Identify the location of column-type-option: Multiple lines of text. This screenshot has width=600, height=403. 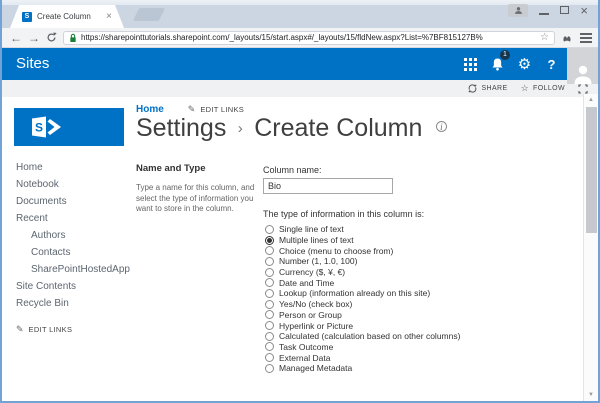
(419, 240).